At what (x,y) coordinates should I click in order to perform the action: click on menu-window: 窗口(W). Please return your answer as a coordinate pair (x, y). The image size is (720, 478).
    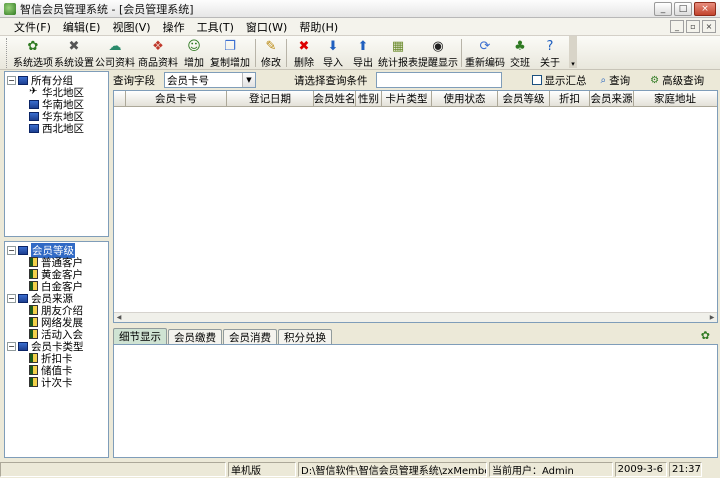
    Looking at the image, I should click on (266, 27).